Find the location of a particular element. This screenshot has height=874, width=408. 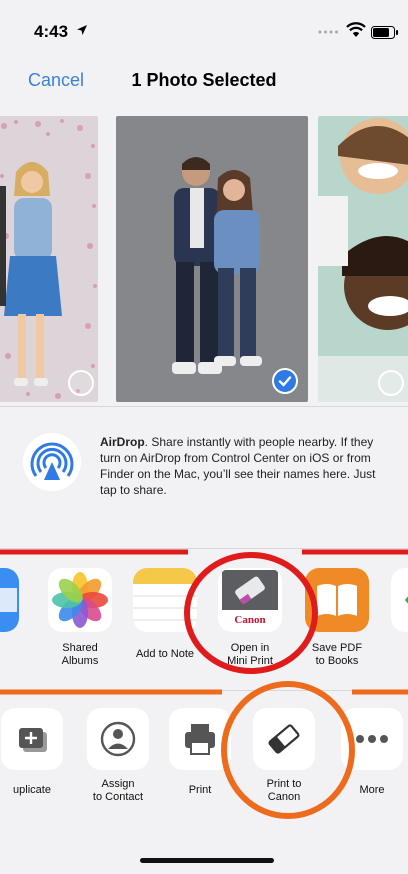

photo-thumbnail-friends is located at coordinates (363, 259).